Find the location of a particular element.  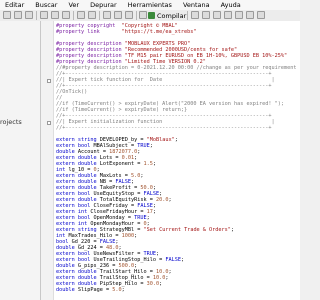

paste-icon is located at coordinates (66, 15).